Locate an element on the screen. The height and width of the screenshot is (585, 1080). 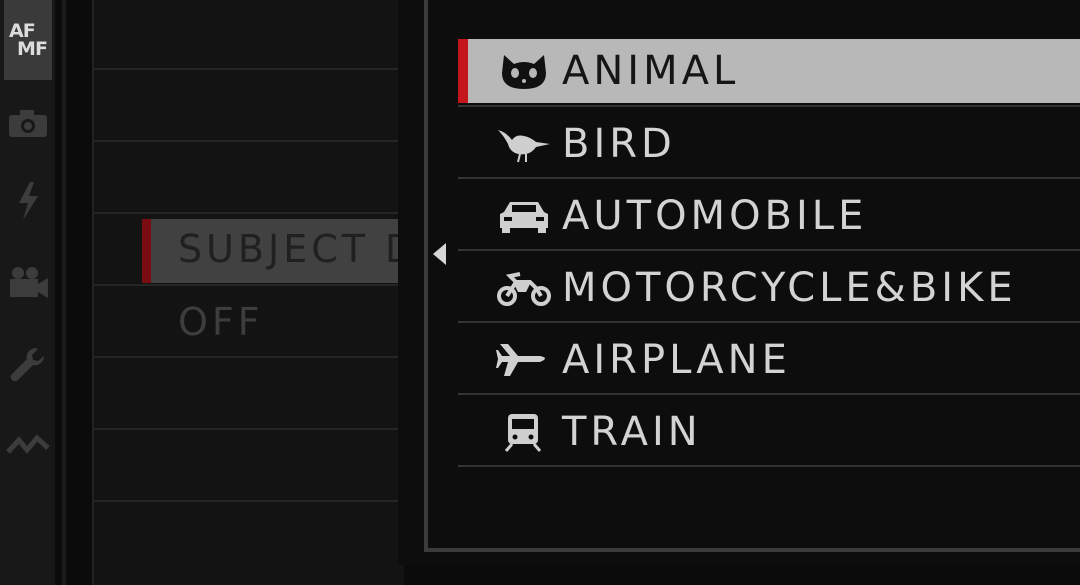
car-icon is located at coordinates (524, 217).